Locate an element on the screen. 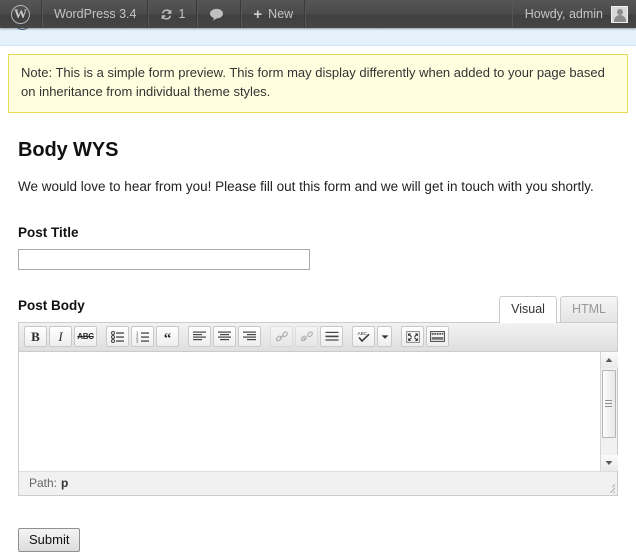 This screenshot has width=636, height=552. insert-more-tag-button is located at coordinates (331, 337).